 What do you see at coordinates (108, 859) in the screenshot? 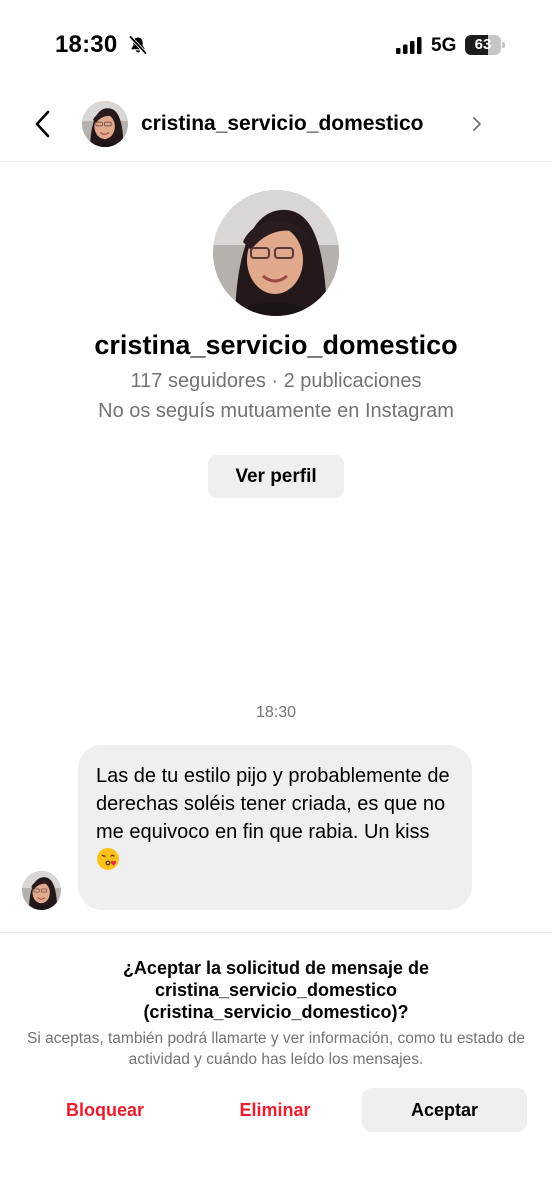
I see `face-blowing-kiss-icon` at bounding box center [108, 859].